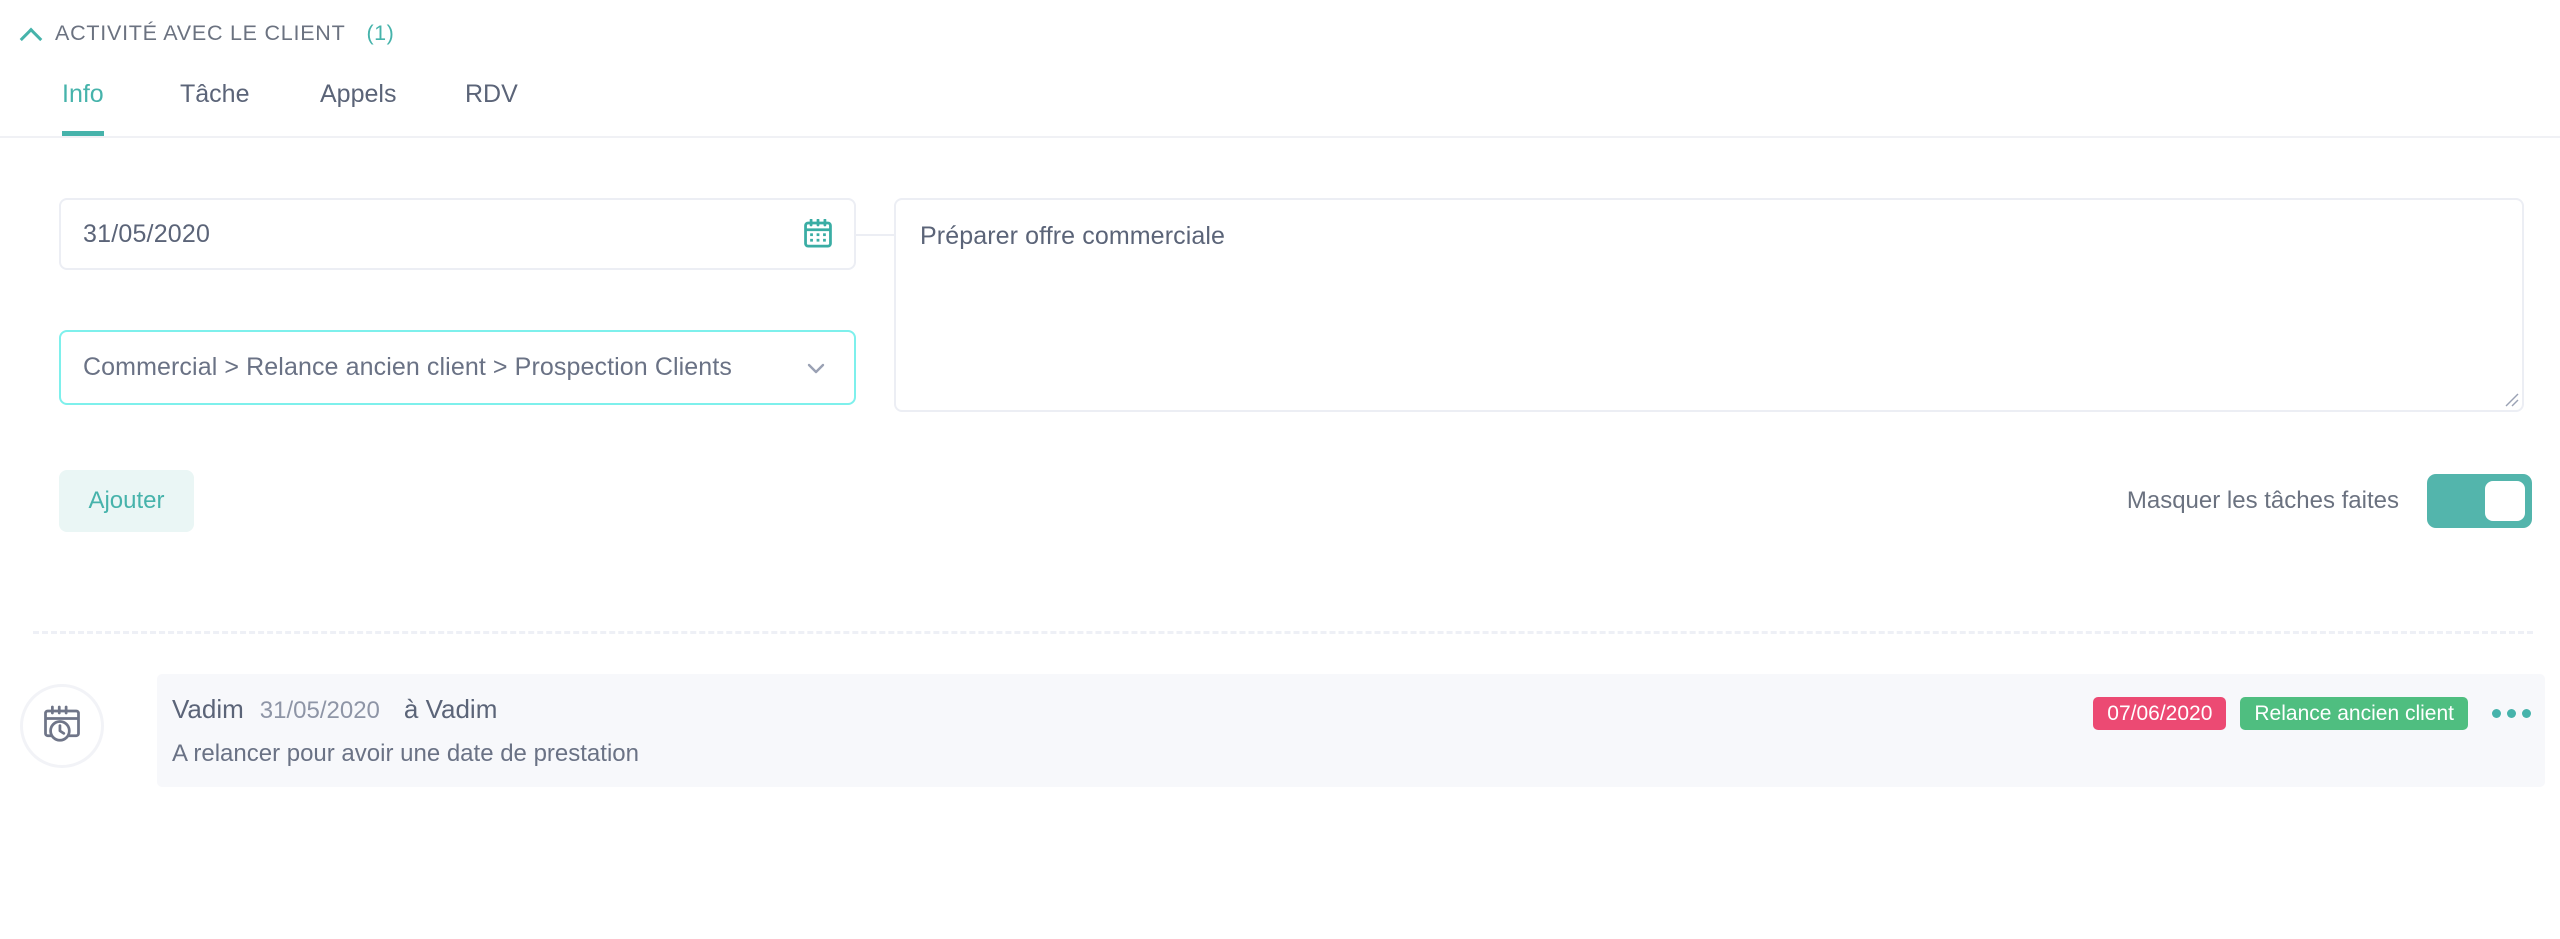 This screenshot has height=939, width=2560. I want to click on tab-rdv: RDV, so click(491, 104).